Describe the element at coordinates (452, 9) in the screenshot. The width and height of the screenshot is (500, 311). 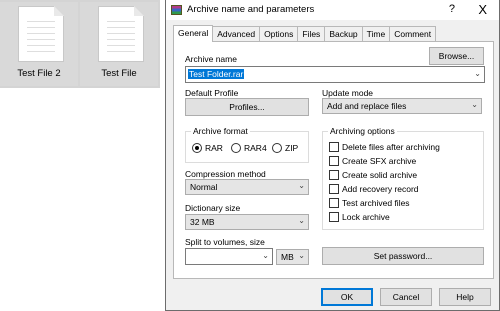
I see `help-title-button: ?` at that location.